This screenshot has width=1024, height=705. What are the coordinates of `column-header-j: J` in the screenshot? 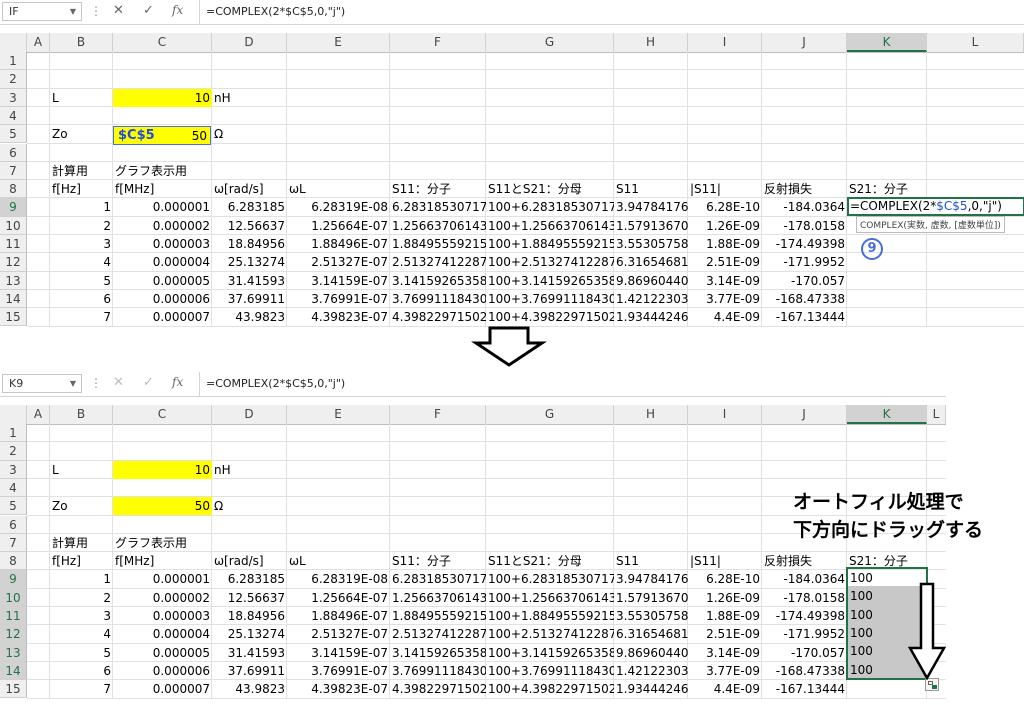 It's located at (804, 42).